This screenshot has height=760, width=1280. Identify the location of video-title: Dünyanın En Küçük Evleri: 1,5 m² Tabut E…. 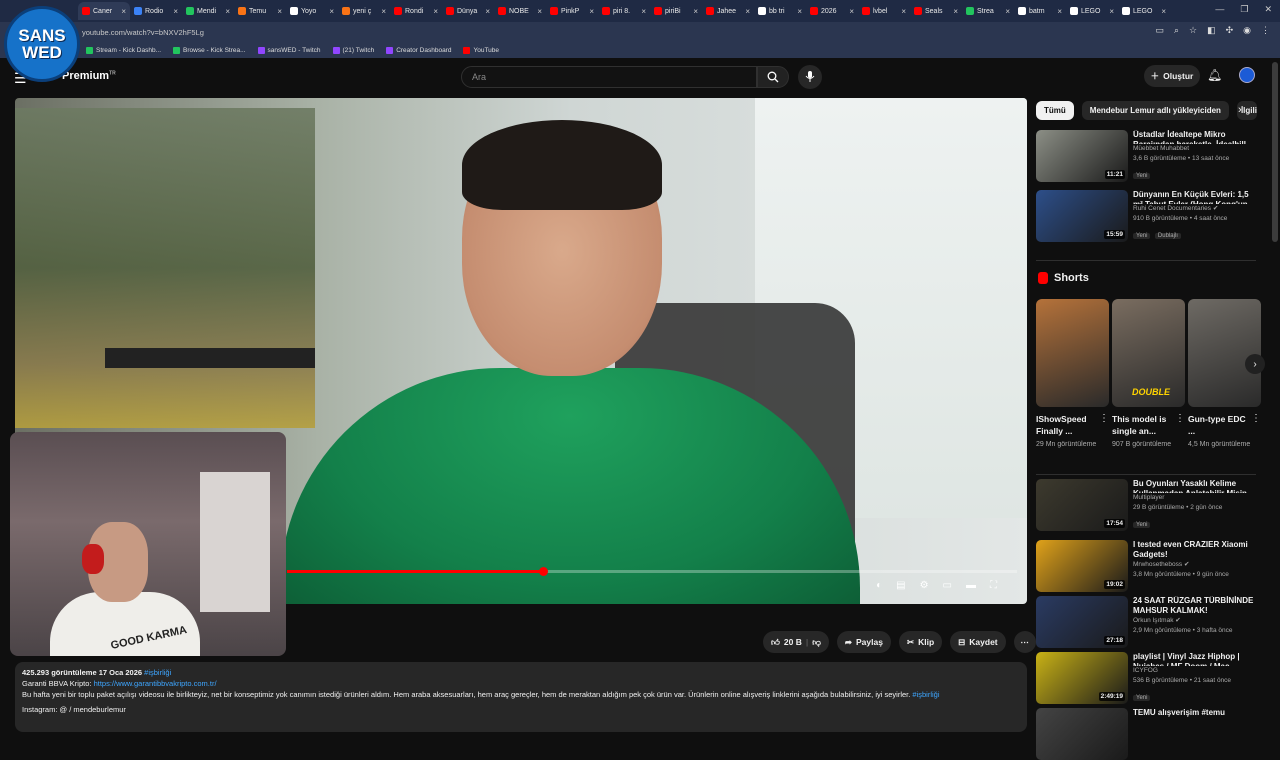
(1194, 197).